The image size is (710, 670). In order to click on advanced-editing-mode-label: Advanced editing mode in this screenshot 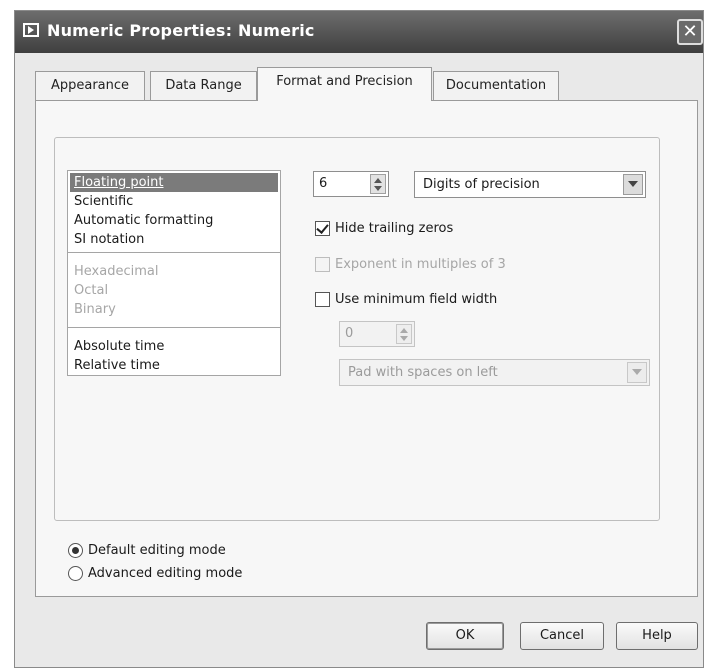, I will do `click(165, 573)`.